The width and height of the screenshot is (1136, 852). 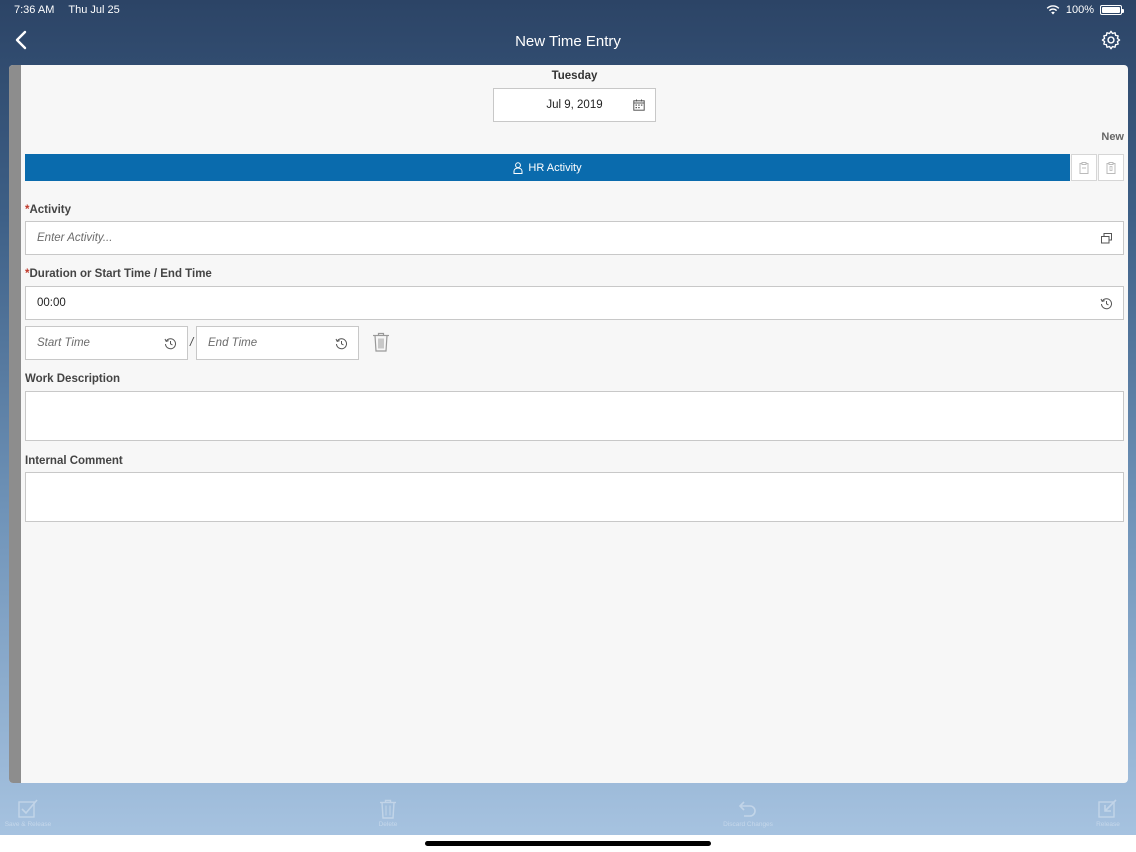 What do you see at coordinates (1106, 238) in the screenshot?
I see `value-help-icon` at bounding box center [1106, 238].